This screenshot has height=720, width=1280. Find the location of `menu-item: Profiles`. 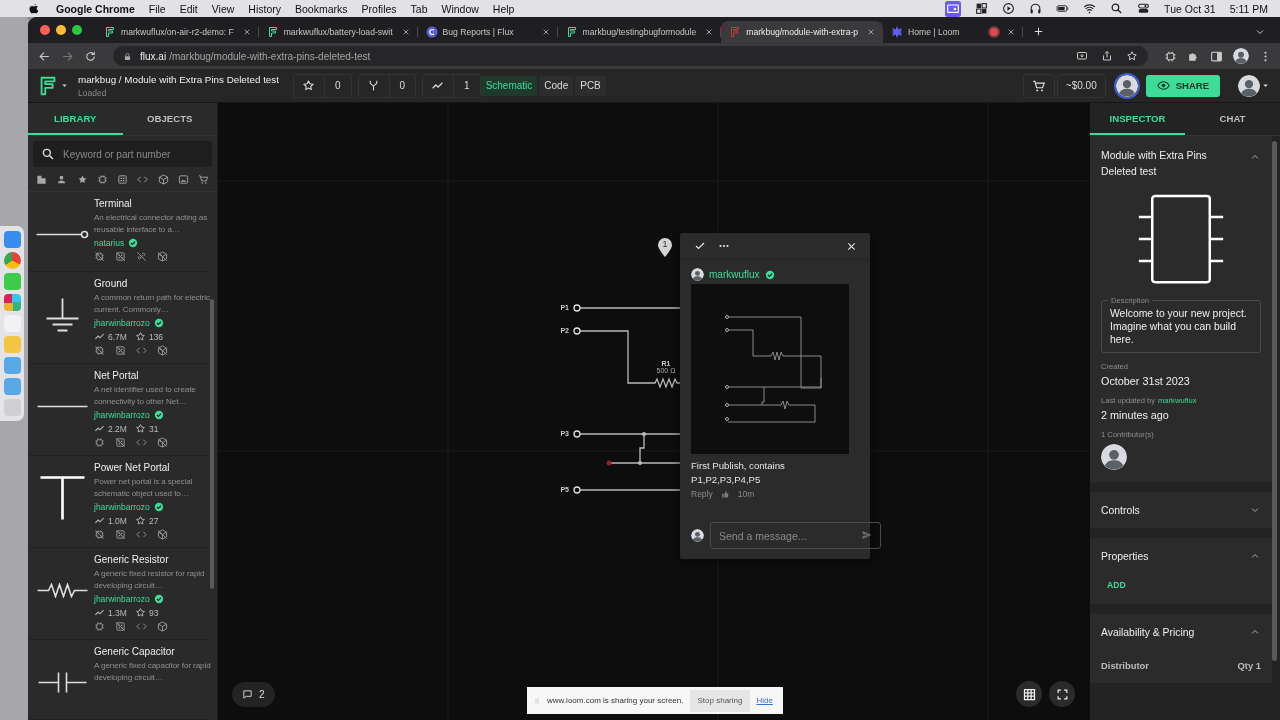

menu-item: Profiles is located at coordinates (379, 8).